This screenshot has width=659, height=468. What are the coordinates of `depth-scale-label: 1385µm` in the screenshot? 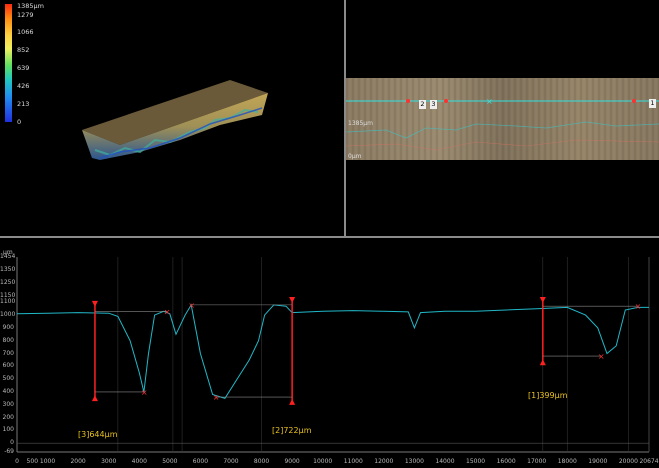 It's located at (360, 123).